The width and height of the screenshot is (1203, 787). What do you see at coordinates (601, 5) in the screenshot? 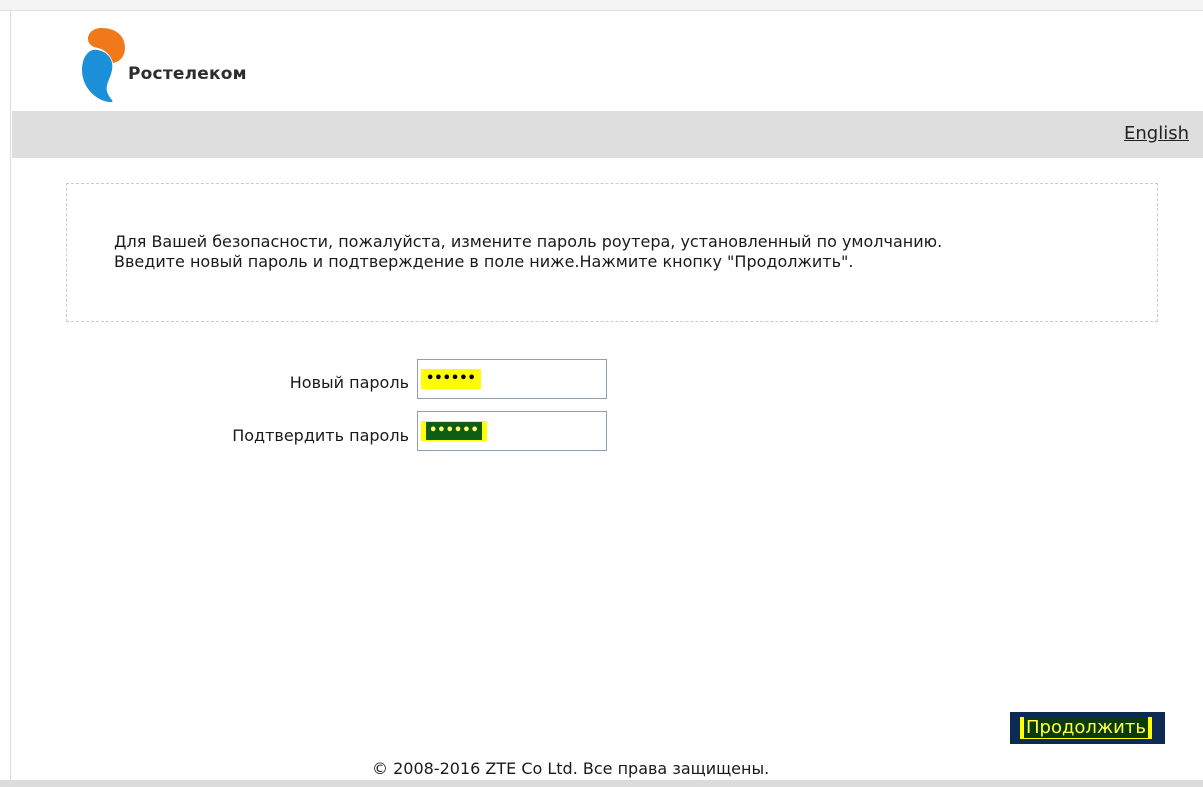
I see `top-edge` at bounding box center [601, 5].